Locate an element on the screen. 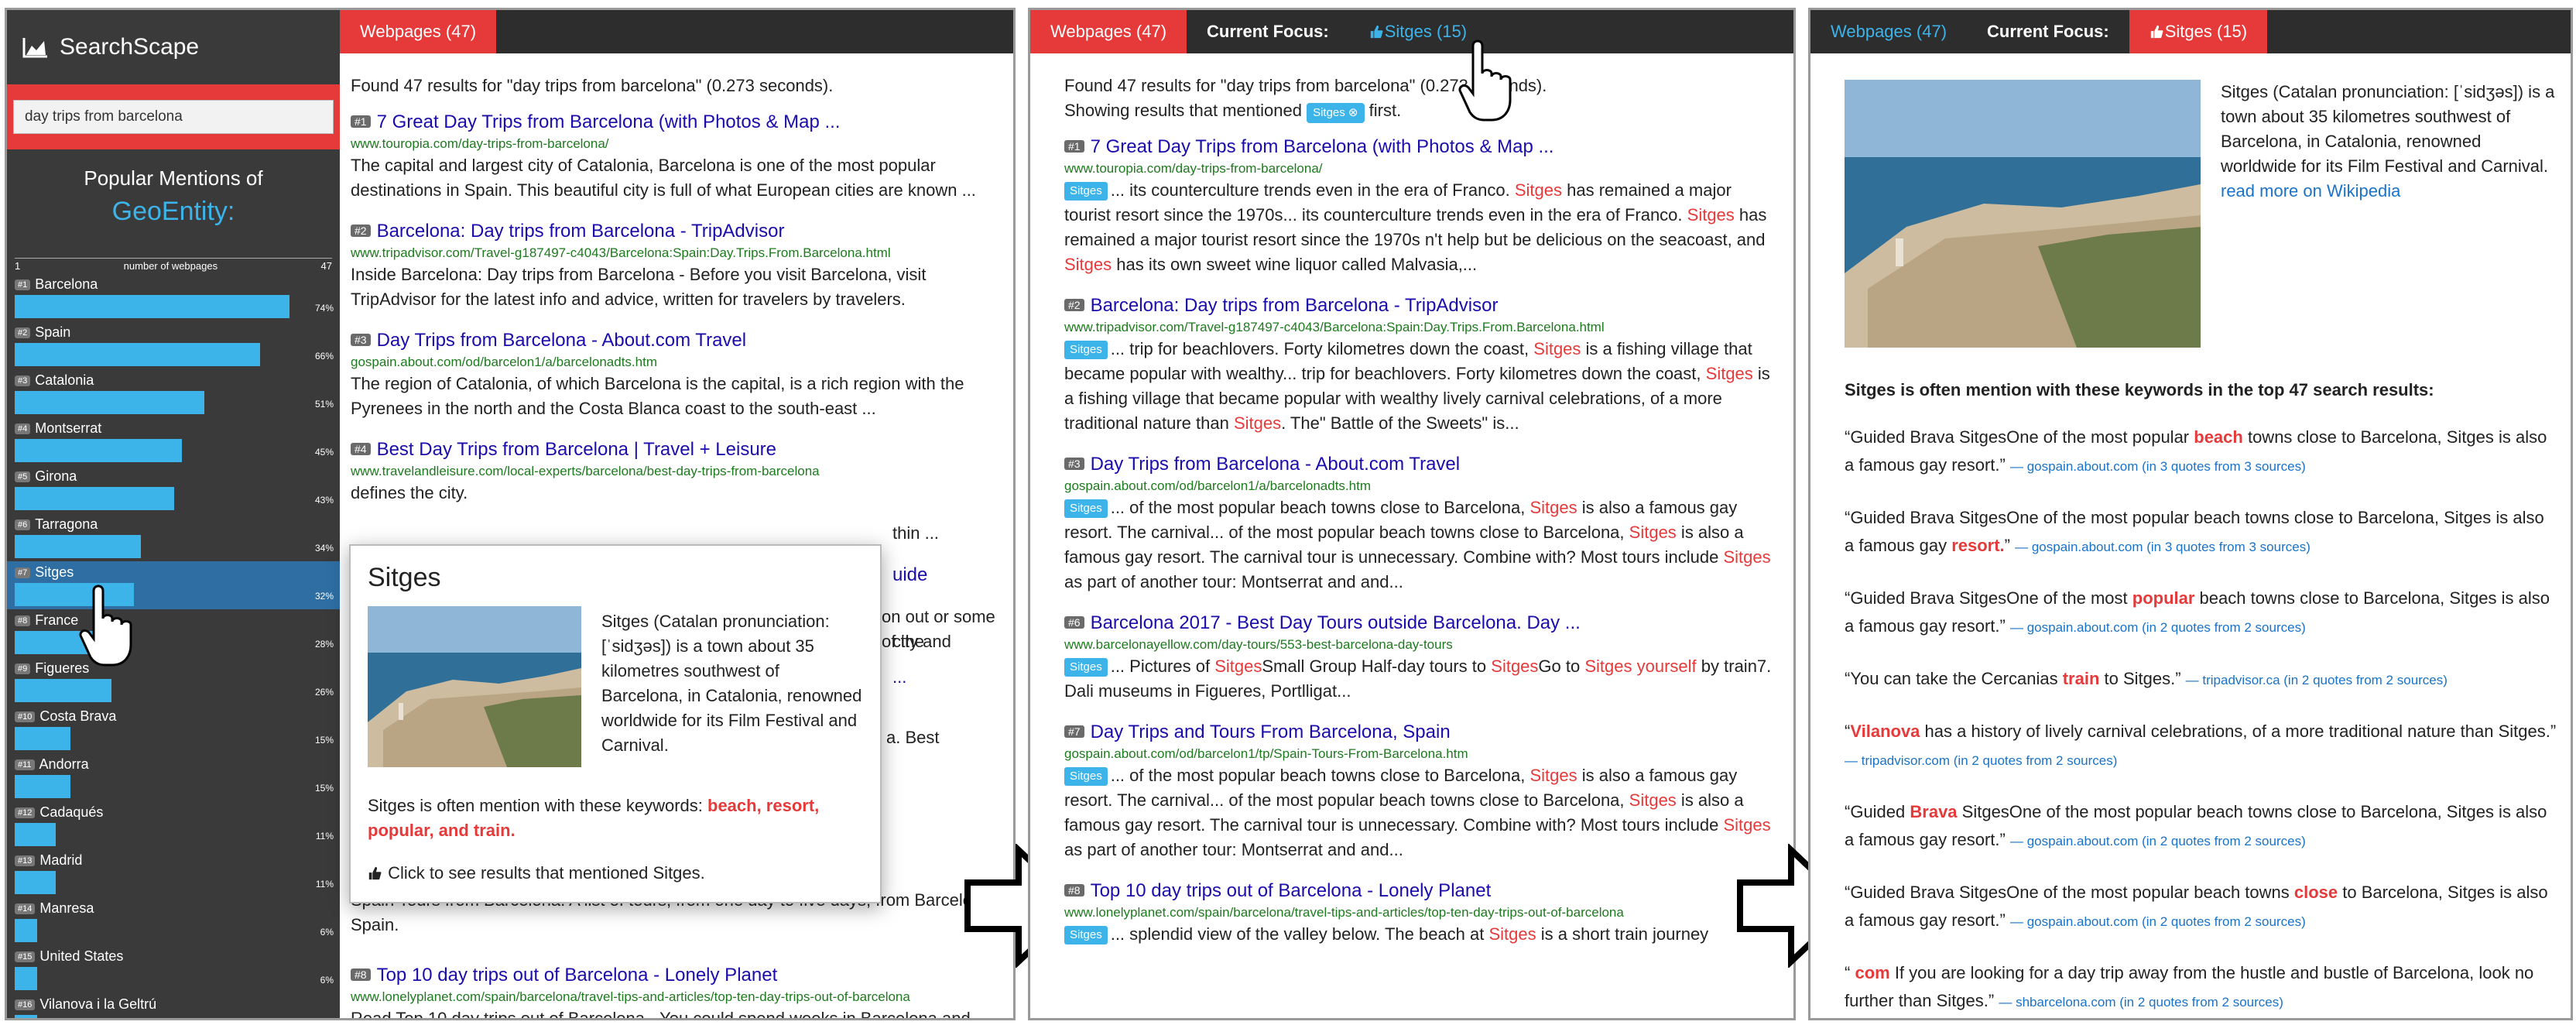  entity-bar-row: #6 Tarragona 34% is located at coordinates (174, 537).